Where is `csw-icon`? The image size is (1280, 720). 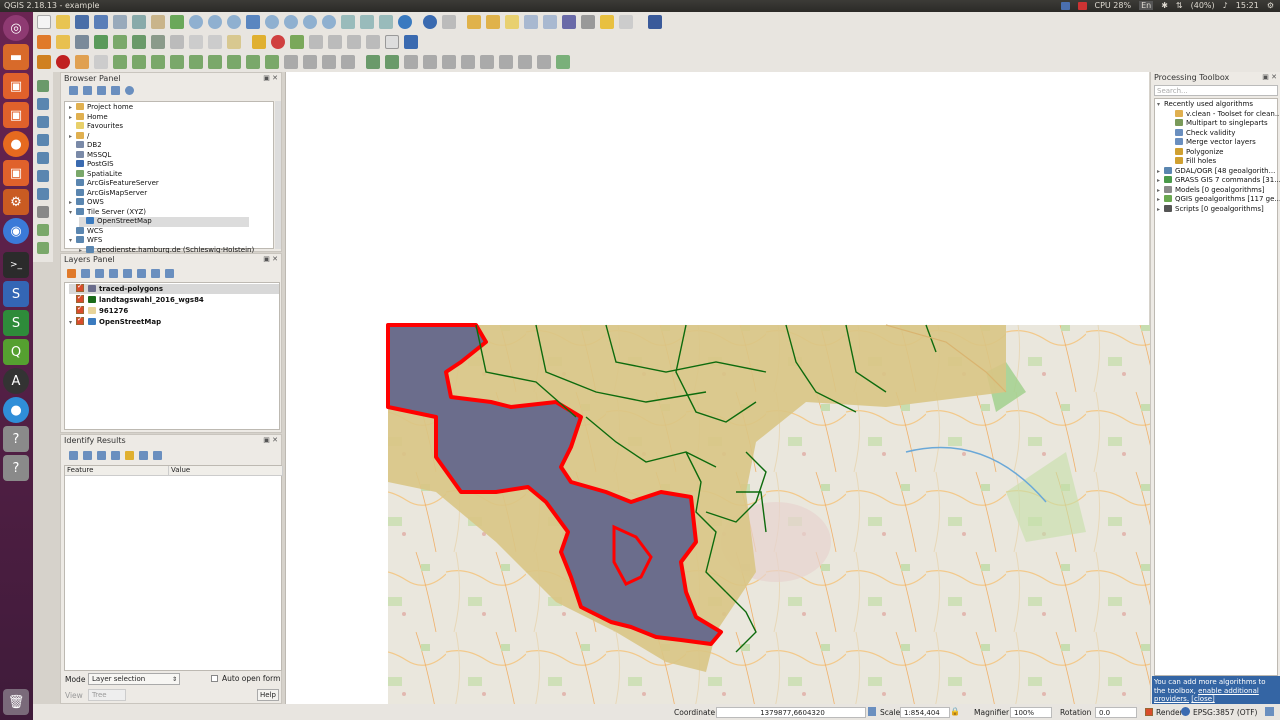
csw-icon is located at coordinates (392, 42).